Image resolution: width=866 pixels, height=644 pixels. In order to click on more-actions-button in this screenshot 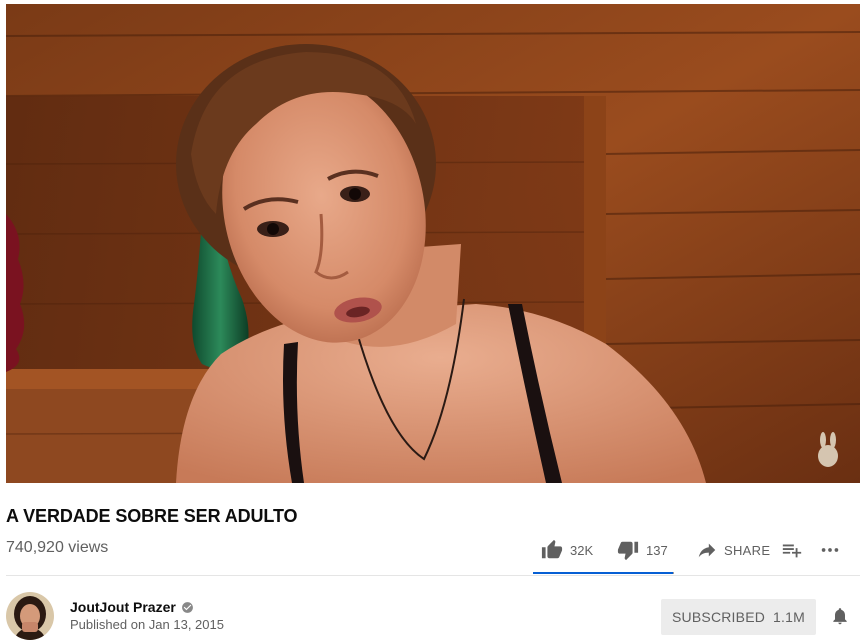, I will do `click(826, 550)`.